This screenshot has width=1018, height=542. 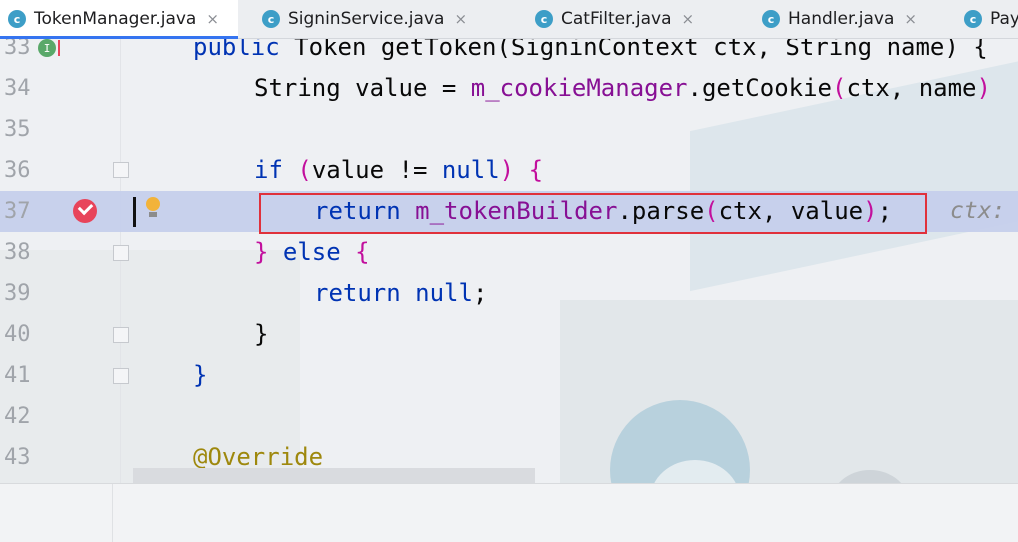 What do you see at coordinates (509, 375) in the screenshot?
I see `code-line: 41 }` at bounding box center [509, 375].